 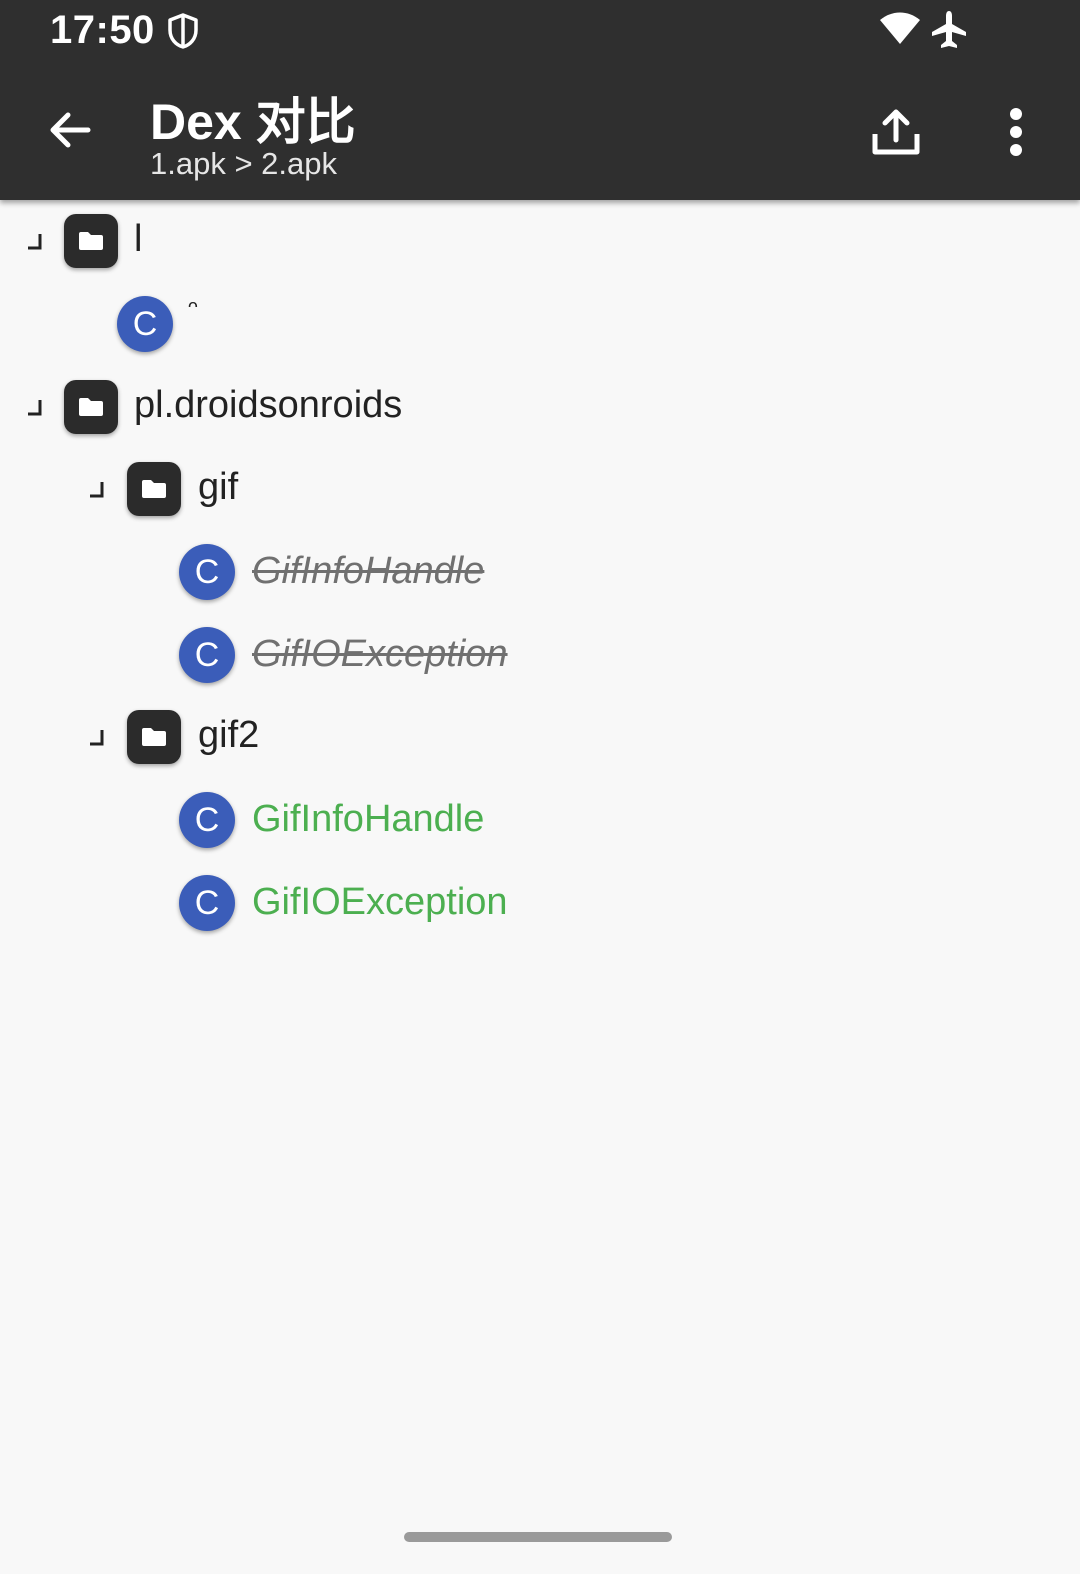 What do you see at coordinates (900, 28) in the screenshot?
I see `wifi-icon` at bounding box center [900, 28].